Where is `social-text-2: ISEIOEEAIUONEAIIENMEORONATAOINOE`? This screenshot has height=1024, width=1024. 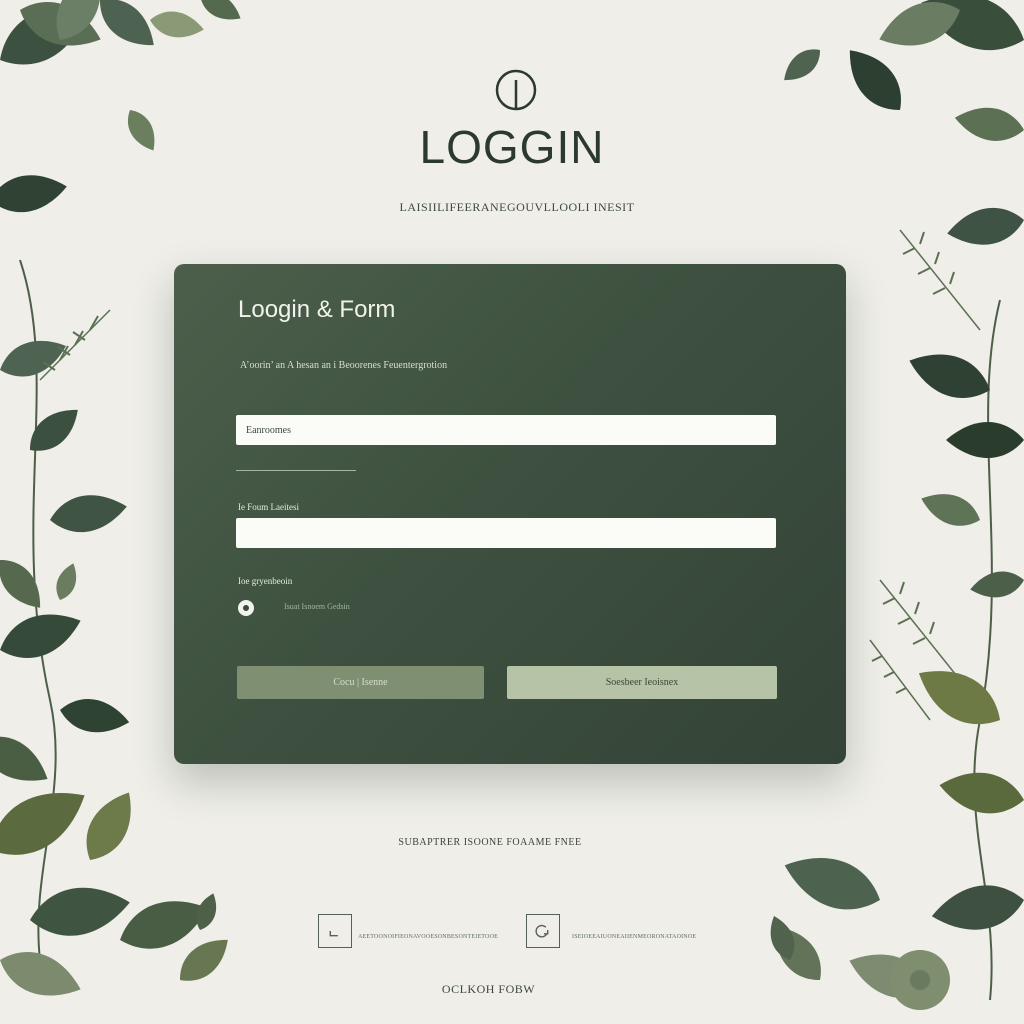 social-text-2: ISEIOEEAIUONEAIIENMEORONATAOINOE is located at coordinates (634, 937).